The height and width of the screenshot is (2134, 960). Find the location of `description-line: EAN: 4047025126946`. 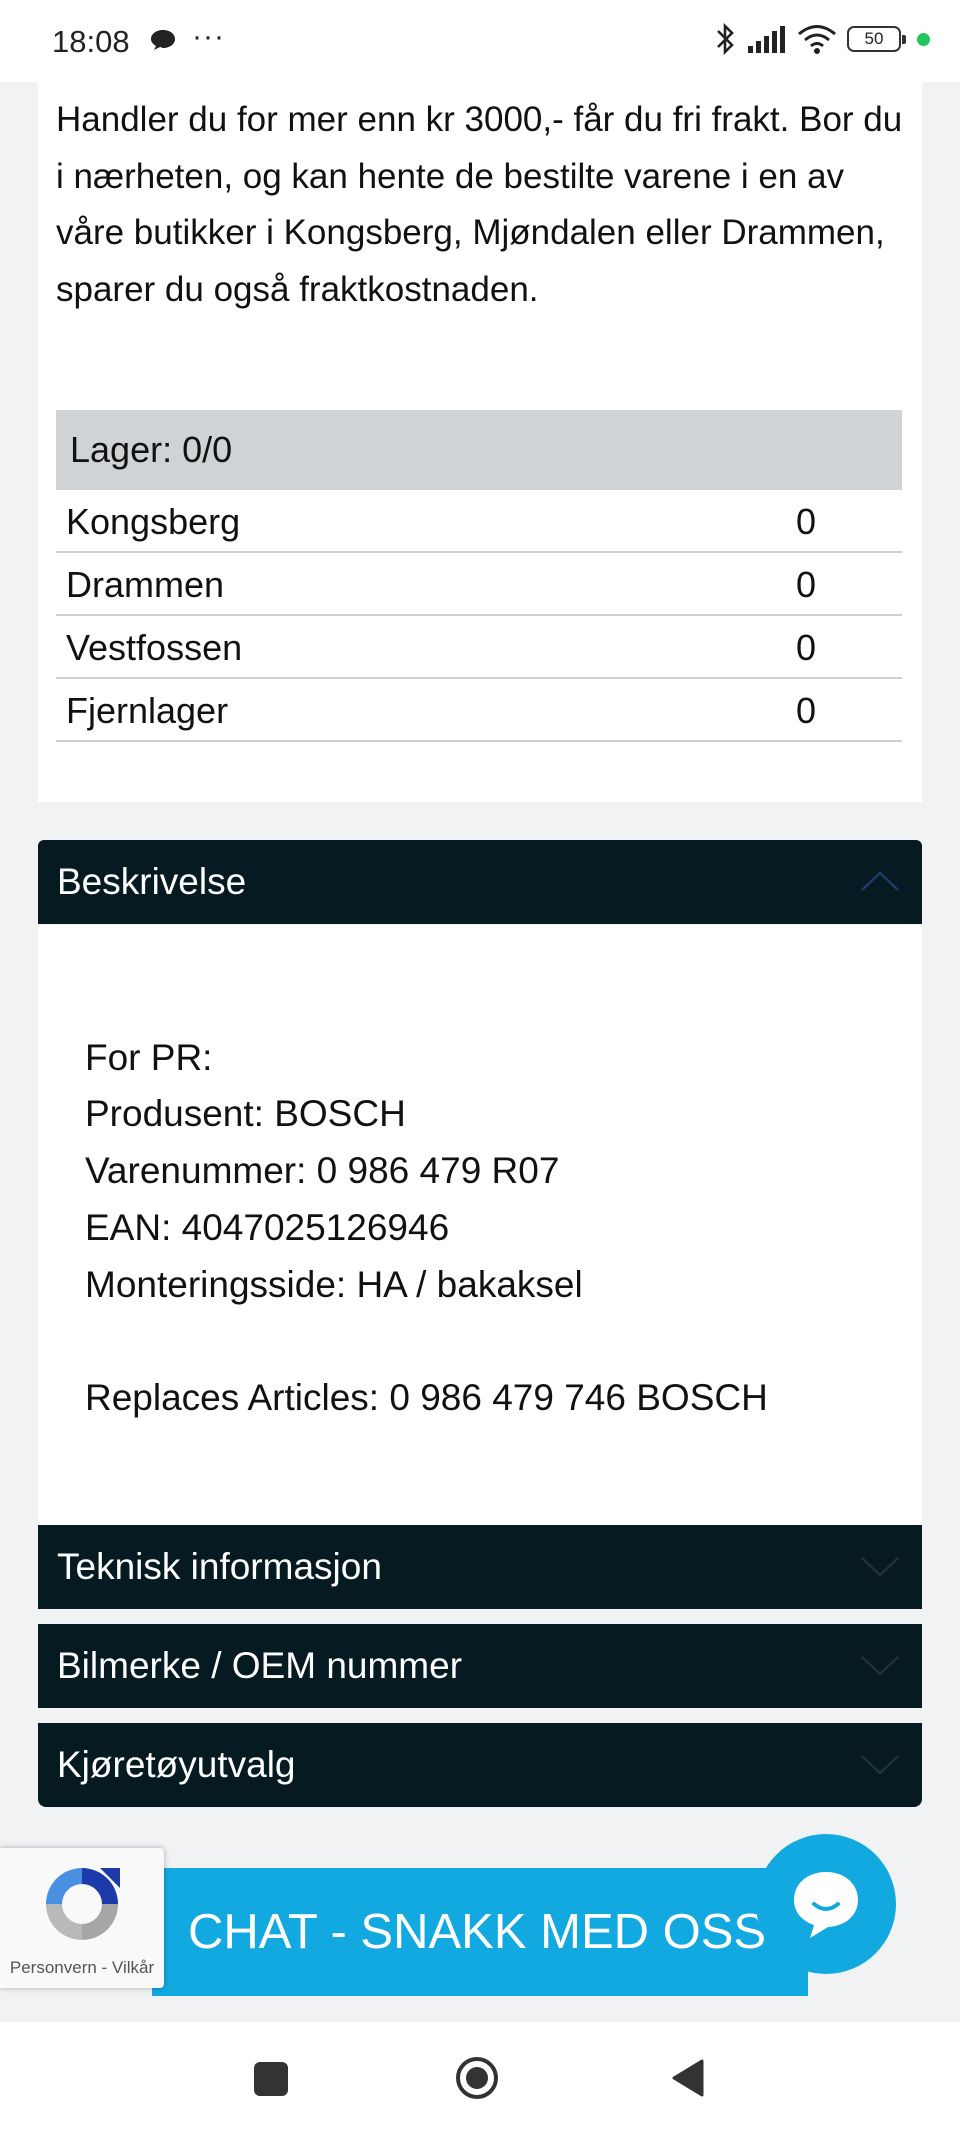

description-line: EAN: 4047025126946 is located at coordinates (267, 1227).